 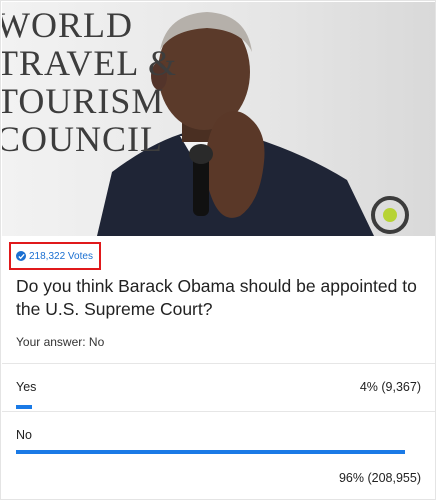 What do you see at coordinates (67, 25) in the screenshot?
I see `wordmark-line: WORLD` at bounding box center [67, 25].